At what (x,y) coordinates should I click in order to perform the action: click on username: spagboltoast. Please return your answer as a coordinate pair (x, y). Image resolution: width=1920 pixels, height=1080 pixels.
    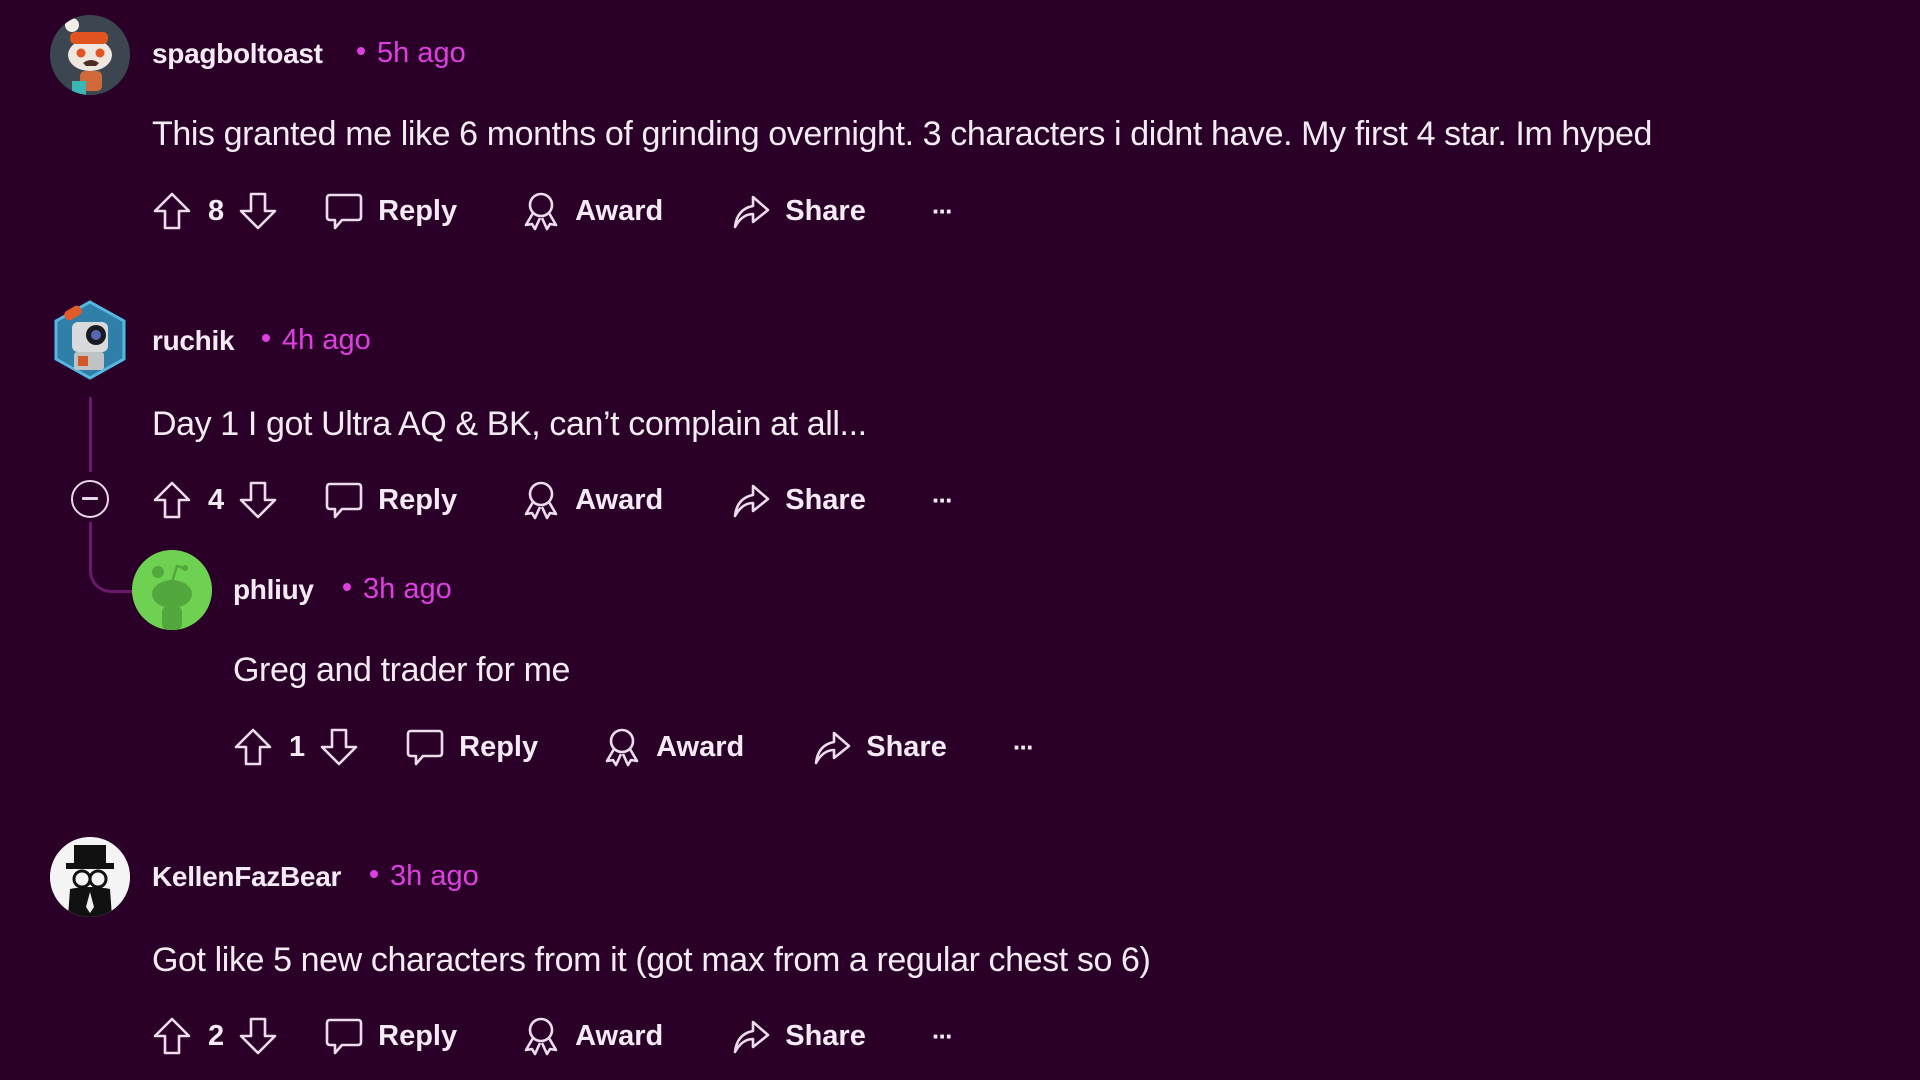
    Looking at the image, I should click on (237, 54).